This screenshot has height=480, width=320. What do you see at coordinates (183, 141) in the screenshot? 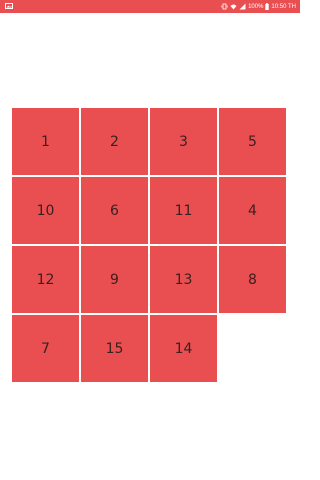
I see `tile: 3` at bounding box center [183, 141].